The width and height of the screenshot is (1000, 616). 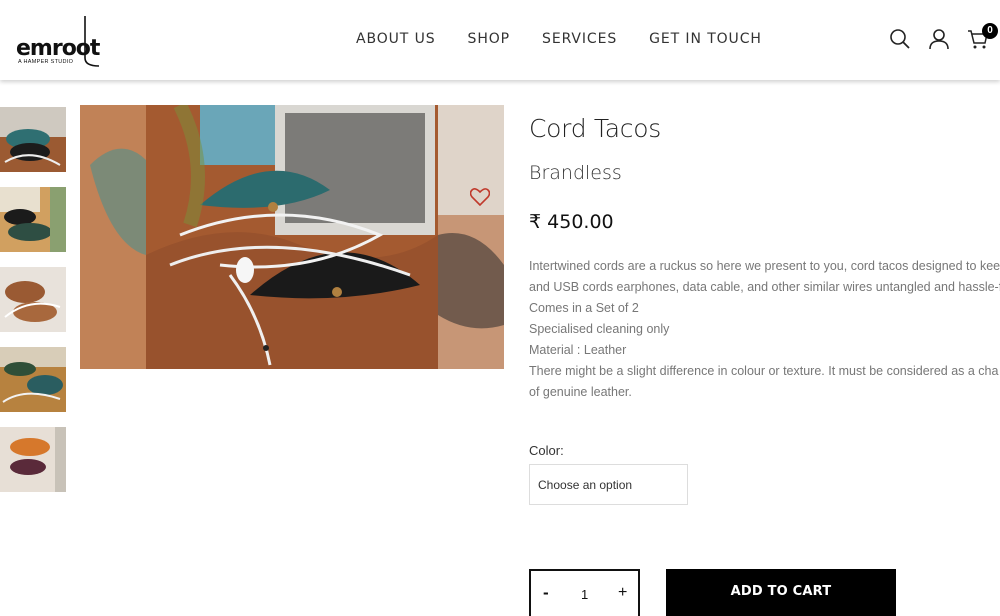 What do you see at coordinates (990, 31) in the screenshot?
I see `cart-count-badge: 0` at bounding box center [990, 31].